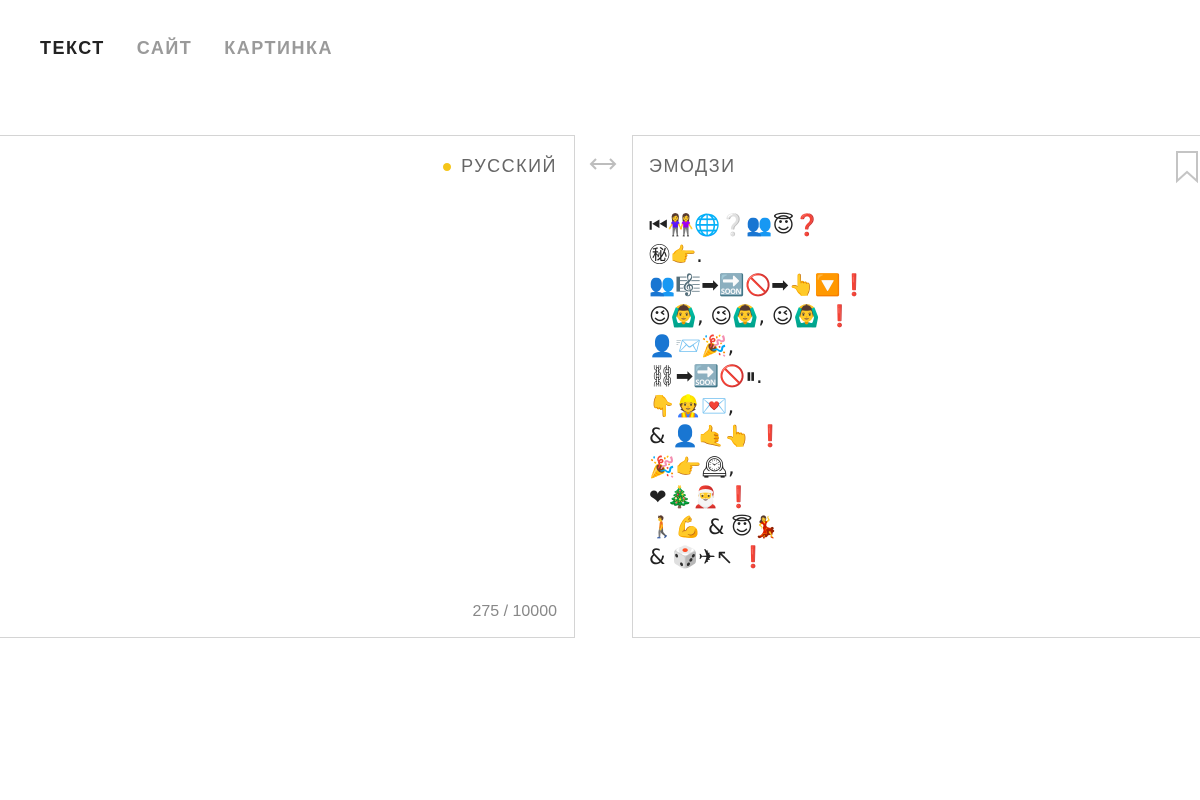 The image size is (1200, 800). I want to click on tab-image: КАРТИНКА, so click(278, 48).